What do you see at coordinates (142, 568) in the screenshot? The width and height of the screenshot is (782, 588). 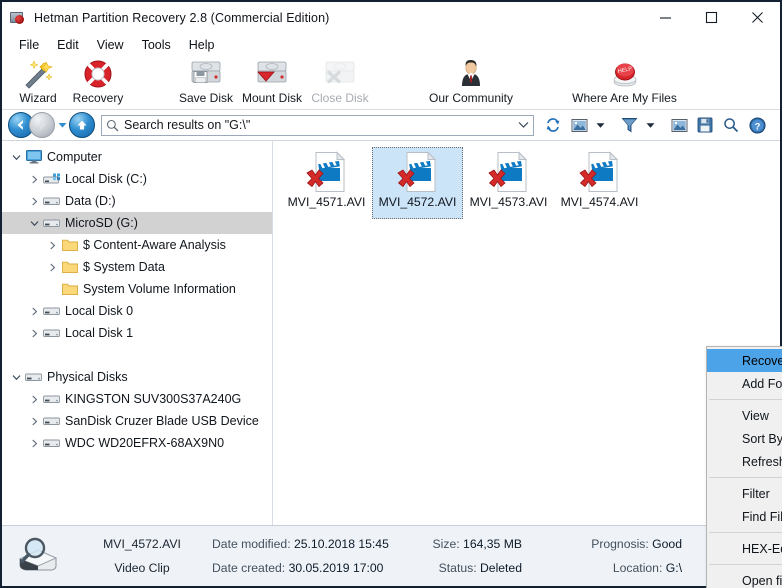 I see `status-file-type: Video Clip` at bounding box center [142, 568].